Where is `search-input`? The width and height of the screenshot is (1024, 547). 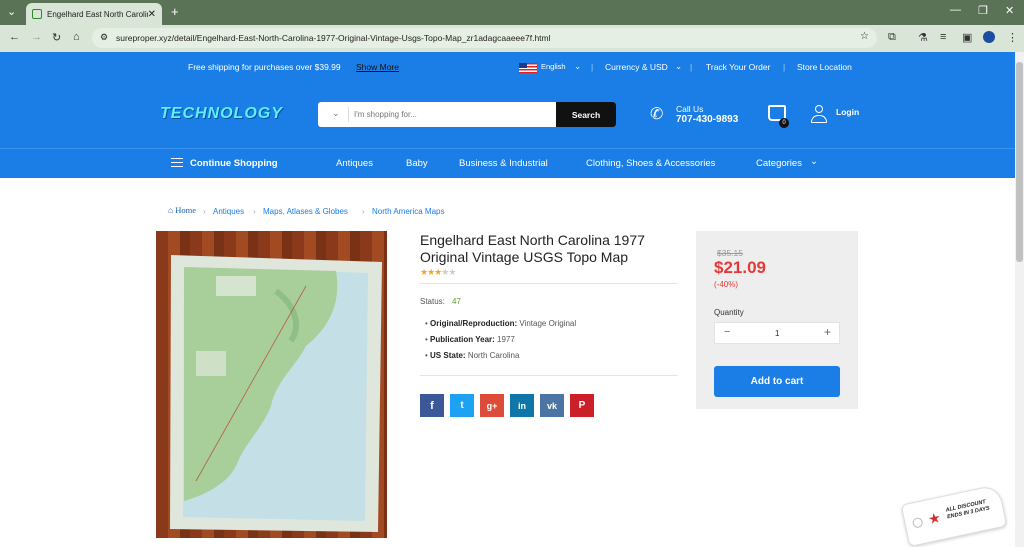
search-input is located at coordinates (449, 114).